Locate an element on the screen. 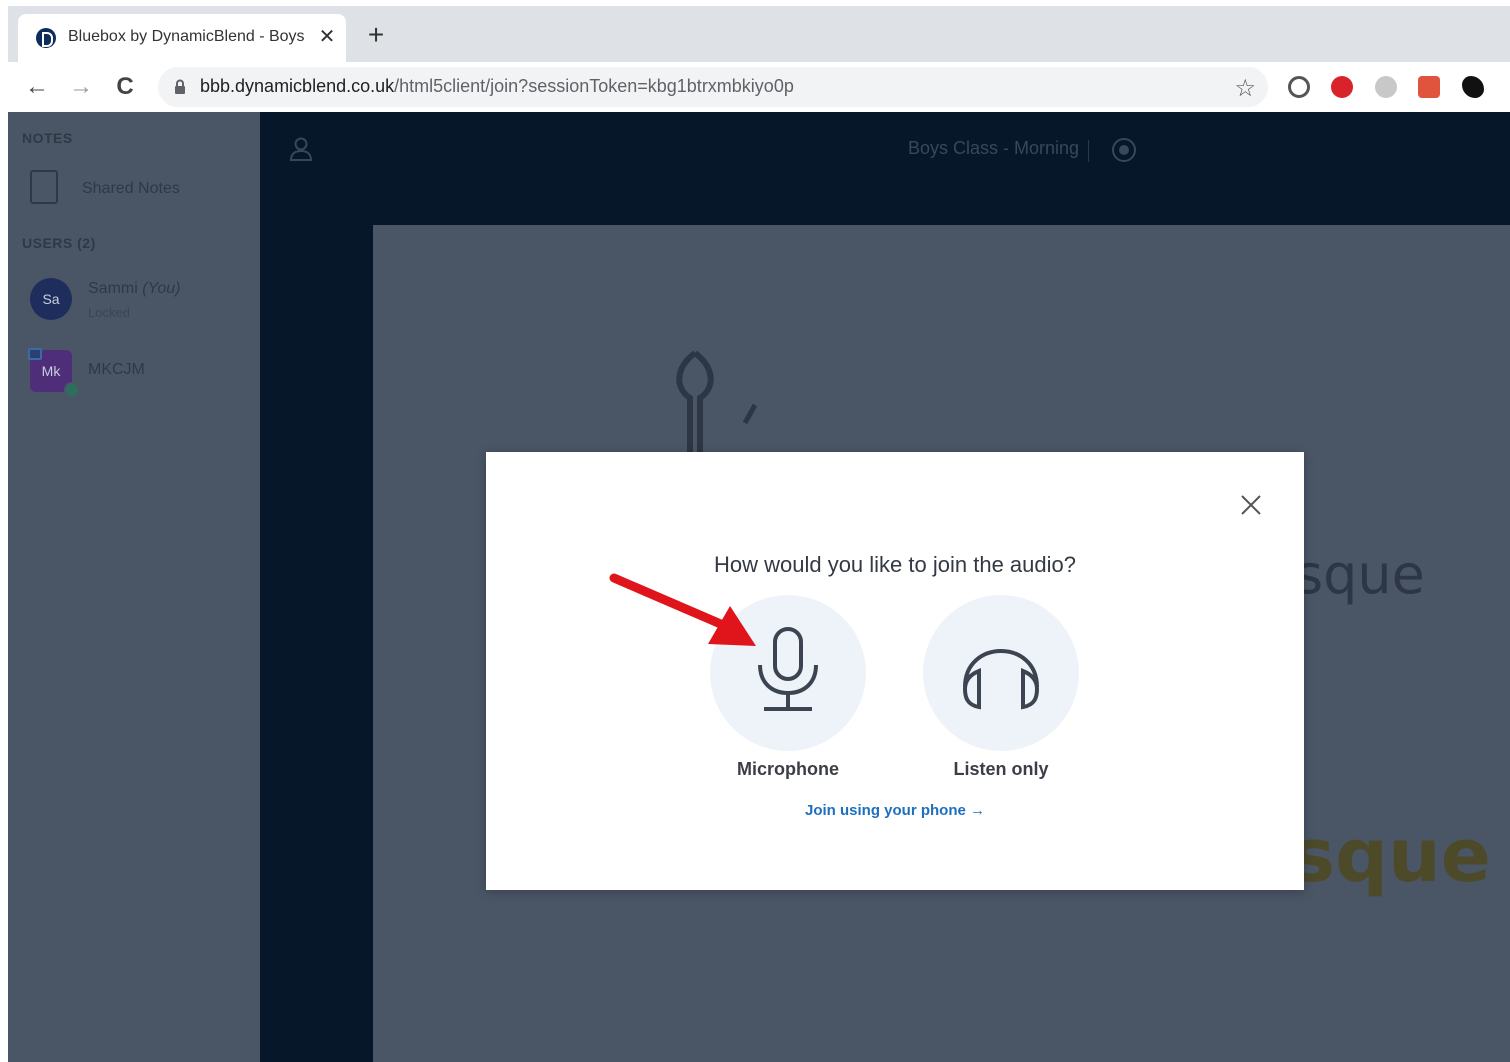 This screenshot has width=1510, height=1062. bluebox-favicon-icon is located at coordinates (46, 38).